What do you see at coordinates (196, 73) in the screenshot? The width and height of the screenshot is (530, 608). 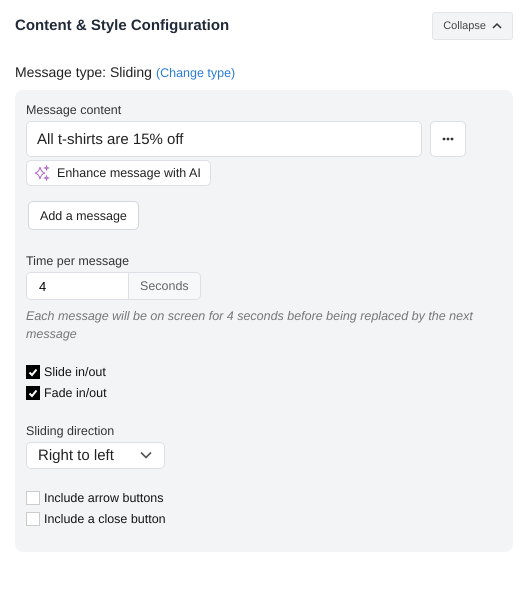 I see `change-type-link: (Change type)` at bounding box center [196, 73].